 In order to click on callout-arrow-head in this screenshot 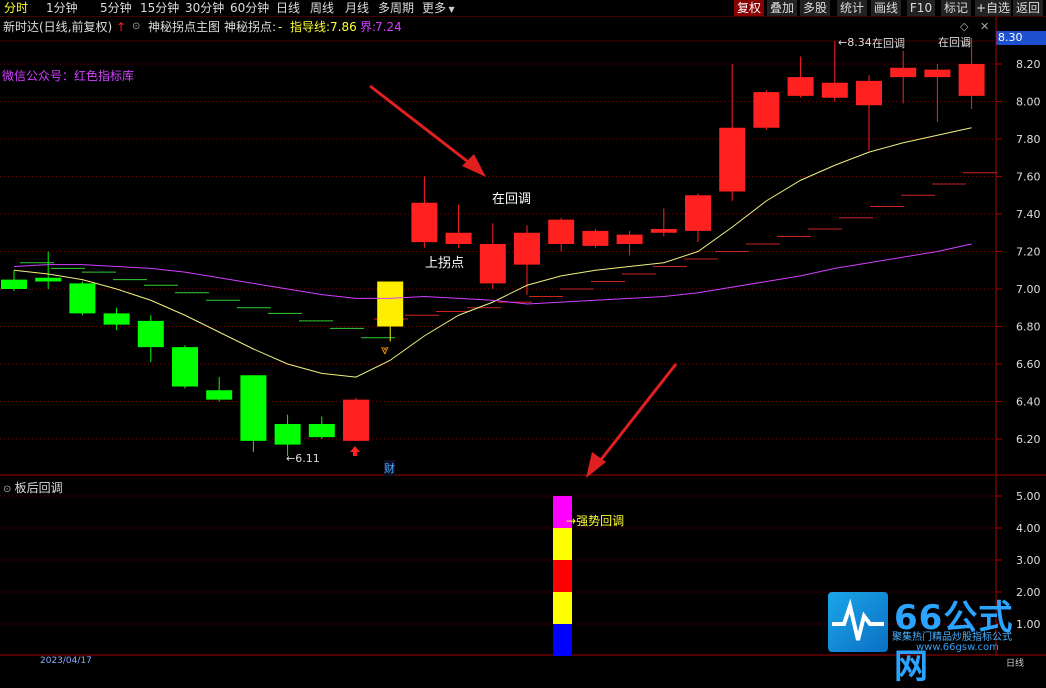, I will do `click(474, 165)`.